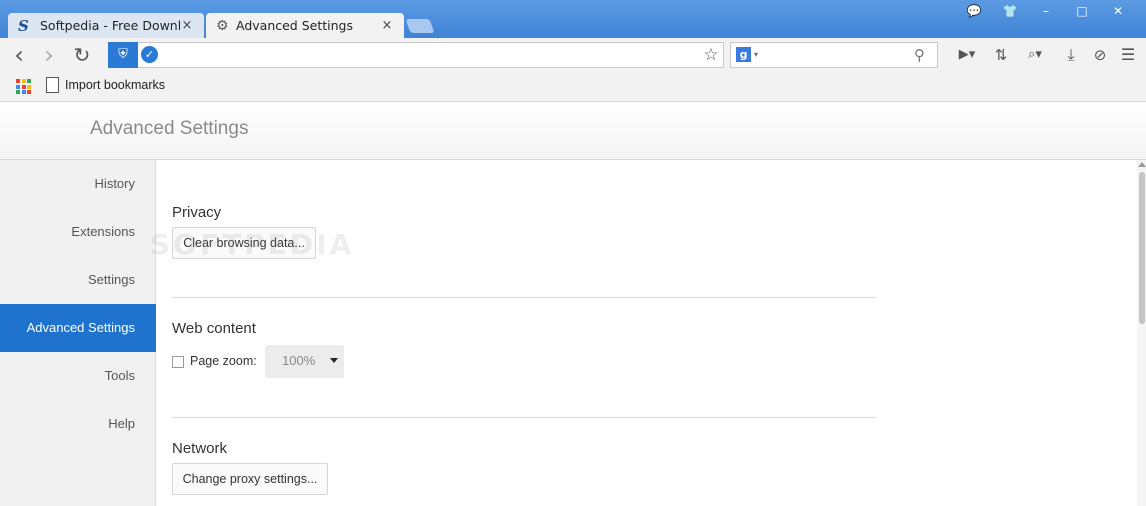 The height and width of the screenshot is (506, 1146). Describe the element at coordinates (82, 55) in the screenshot. I see `reload-icon: ↻` at that location.